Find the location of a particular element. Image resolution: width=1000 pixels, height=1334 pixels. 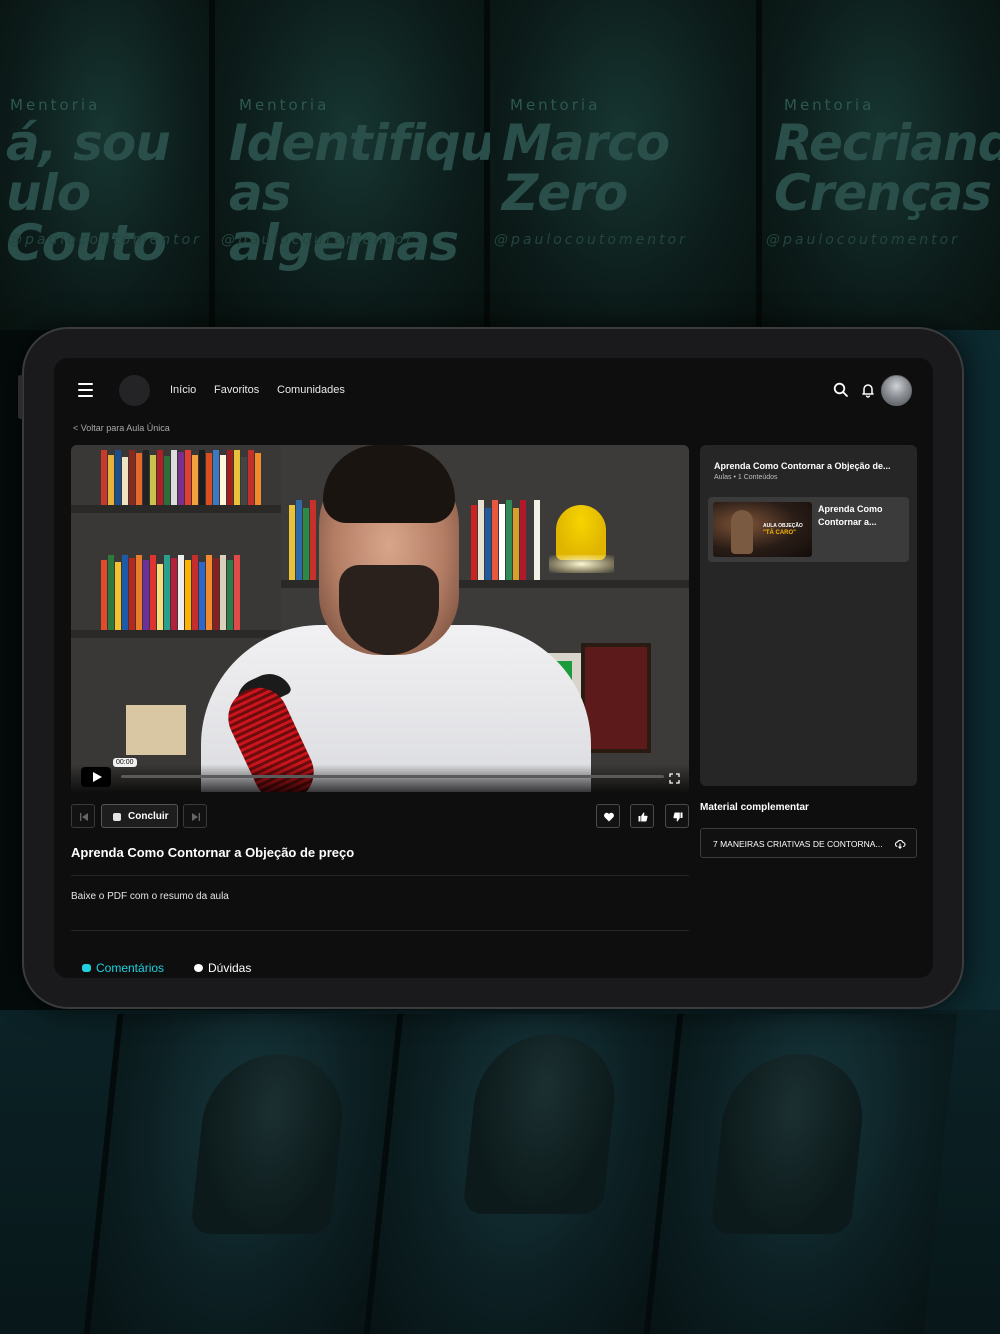

conclude-button: Concluir is located at coordinates (139, 816).